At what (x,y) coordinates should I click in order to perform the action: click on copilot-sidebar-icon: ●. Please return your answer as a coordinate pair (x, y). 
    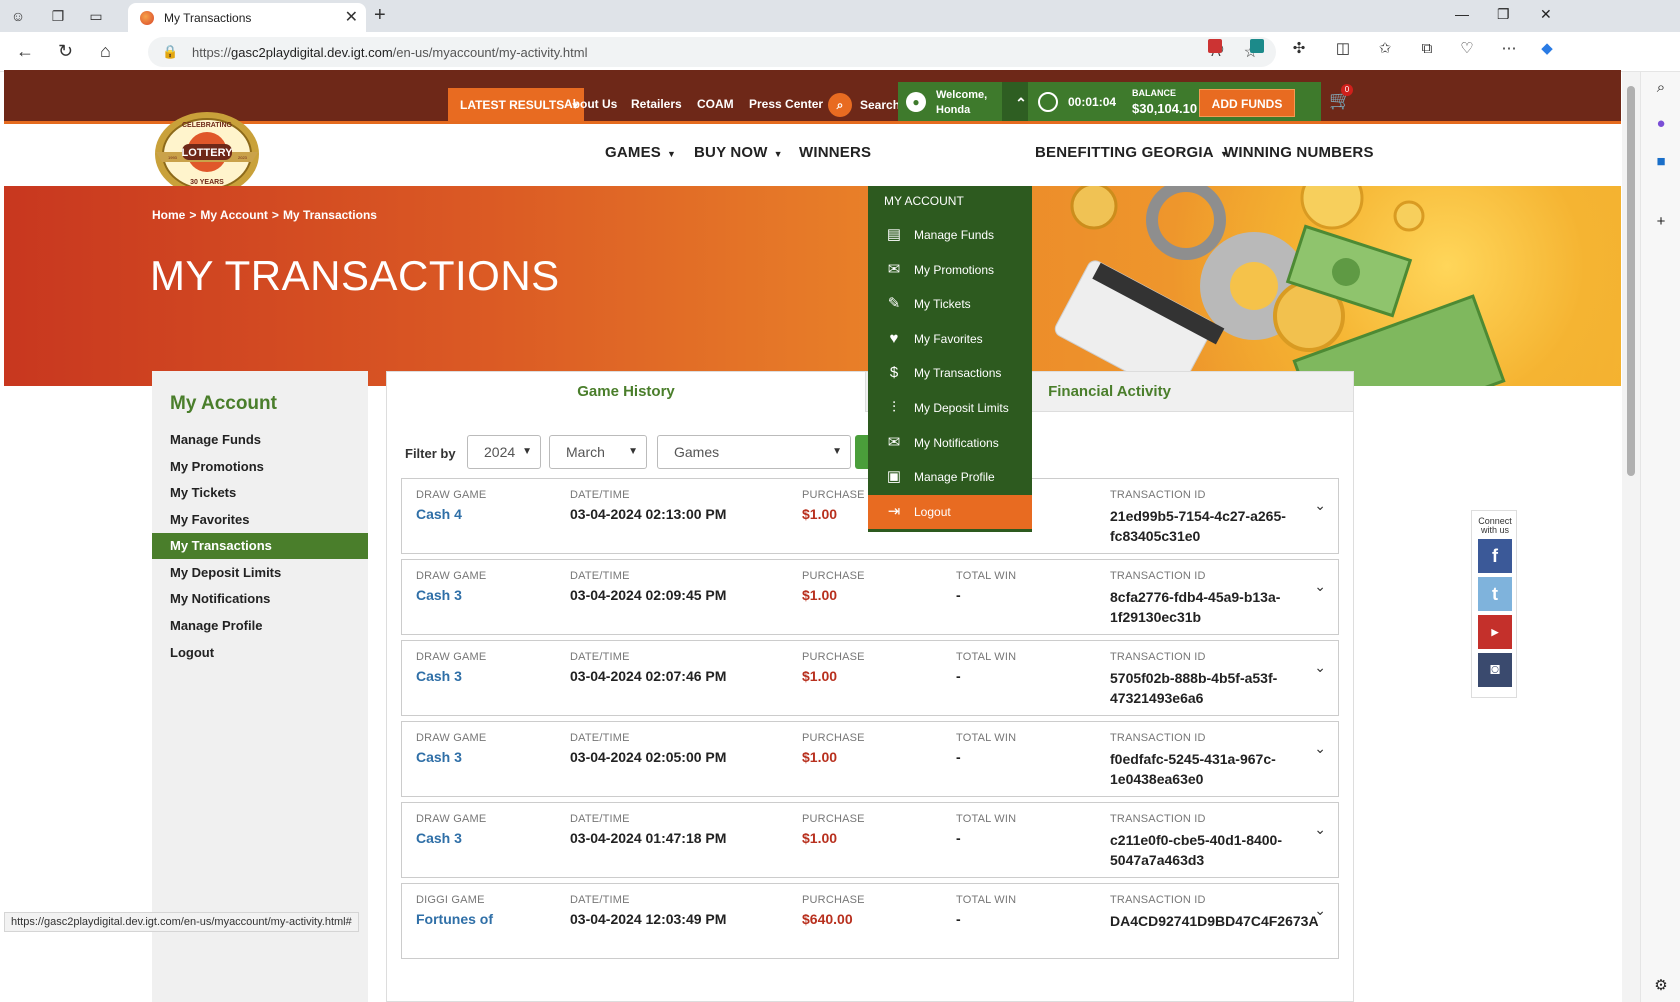
    Looking at the image, I should click on (1661, 124).